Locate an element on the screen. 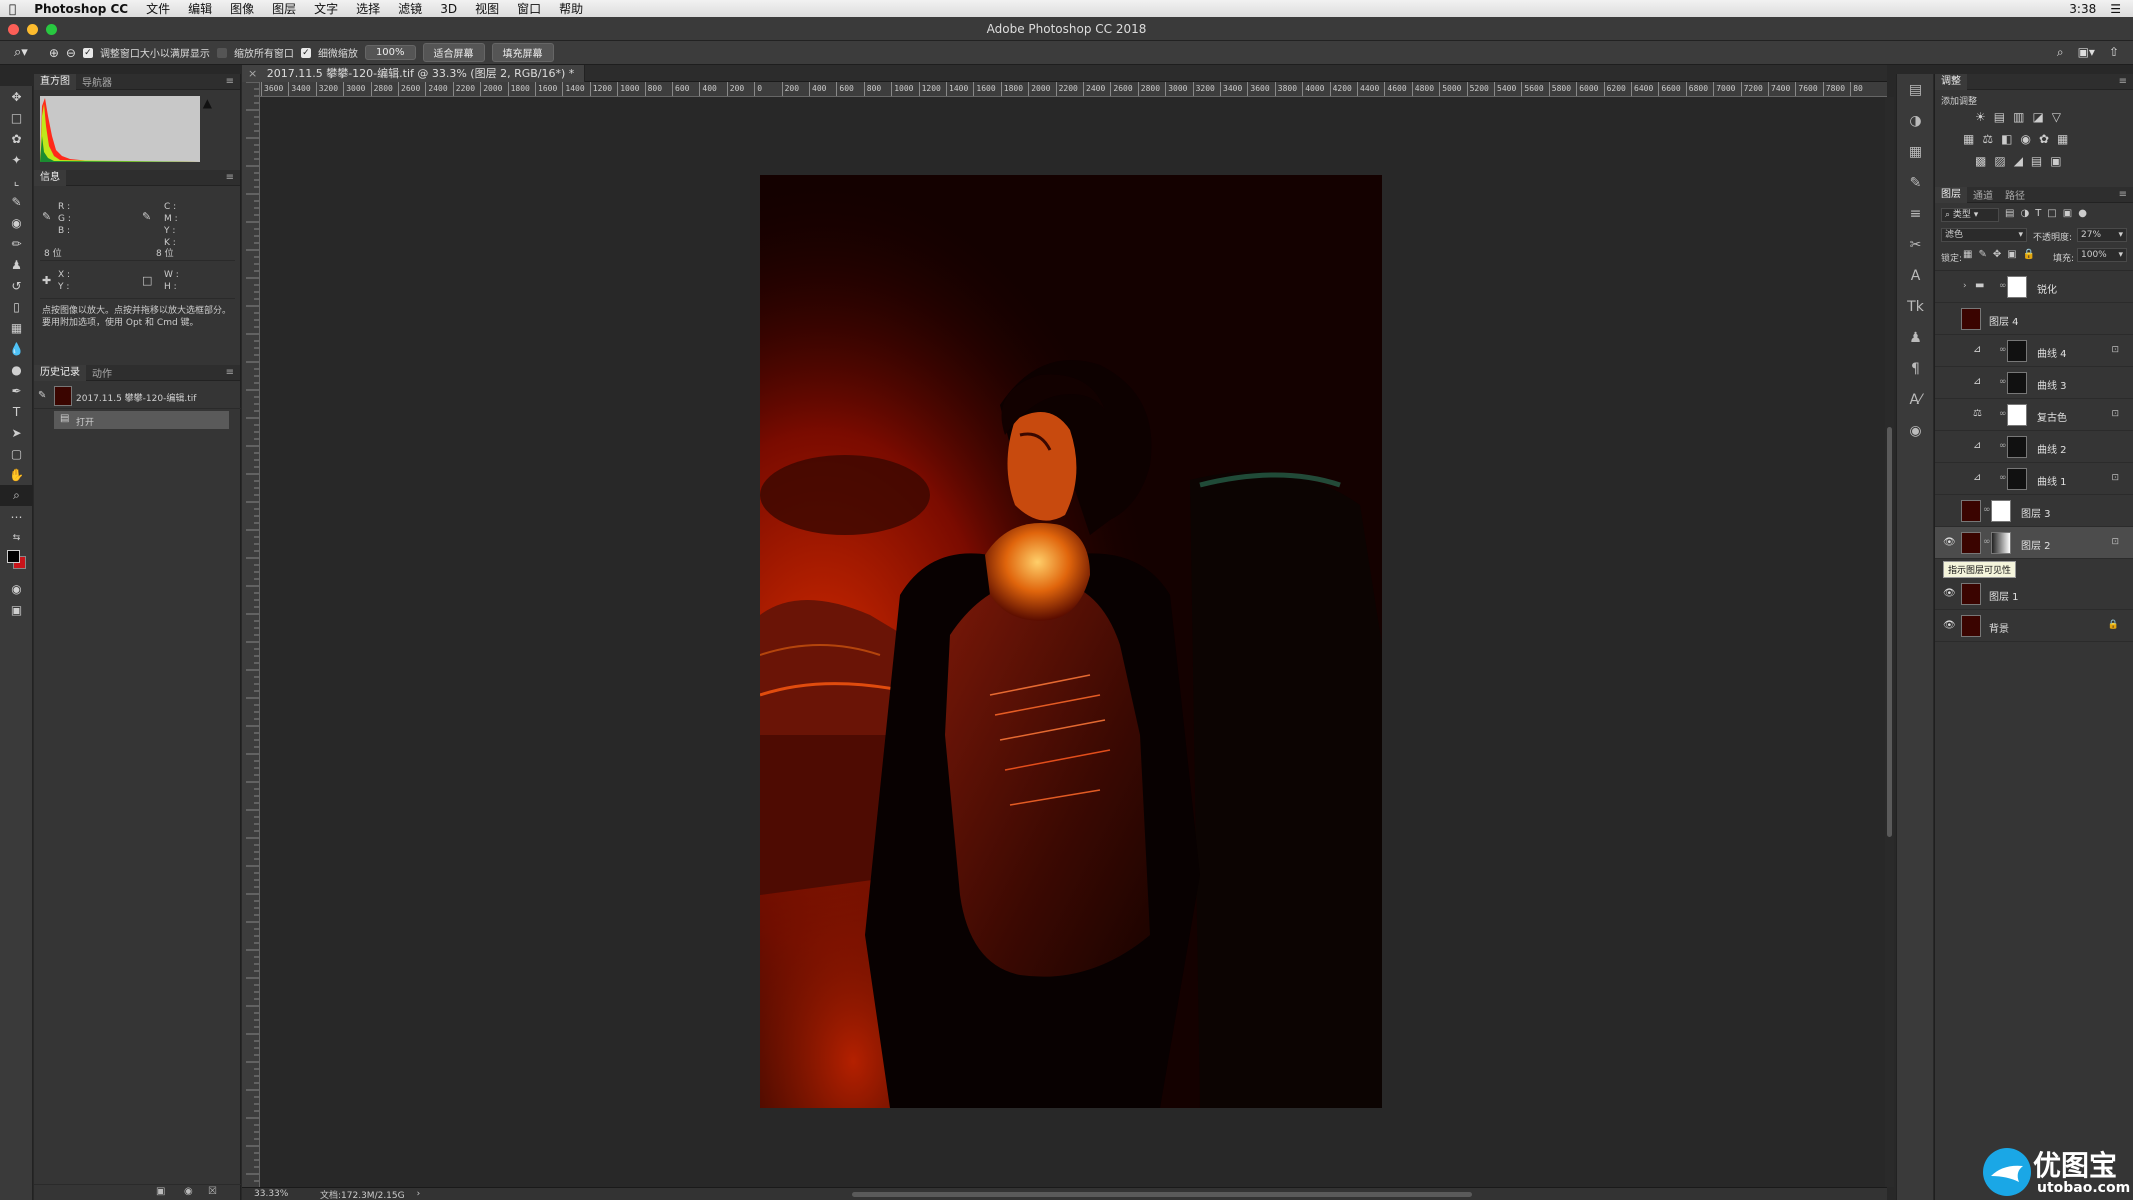  layer-row: › ▬ ∞ 锐化 is located at coordinates (2034, 287).